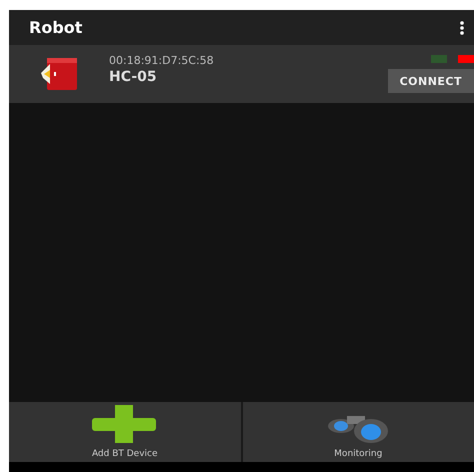  What do you see at coordinates (124, 432) in the screenshot?
I see `add-device-button: Add BT Device` at bounding box center [124, 432].